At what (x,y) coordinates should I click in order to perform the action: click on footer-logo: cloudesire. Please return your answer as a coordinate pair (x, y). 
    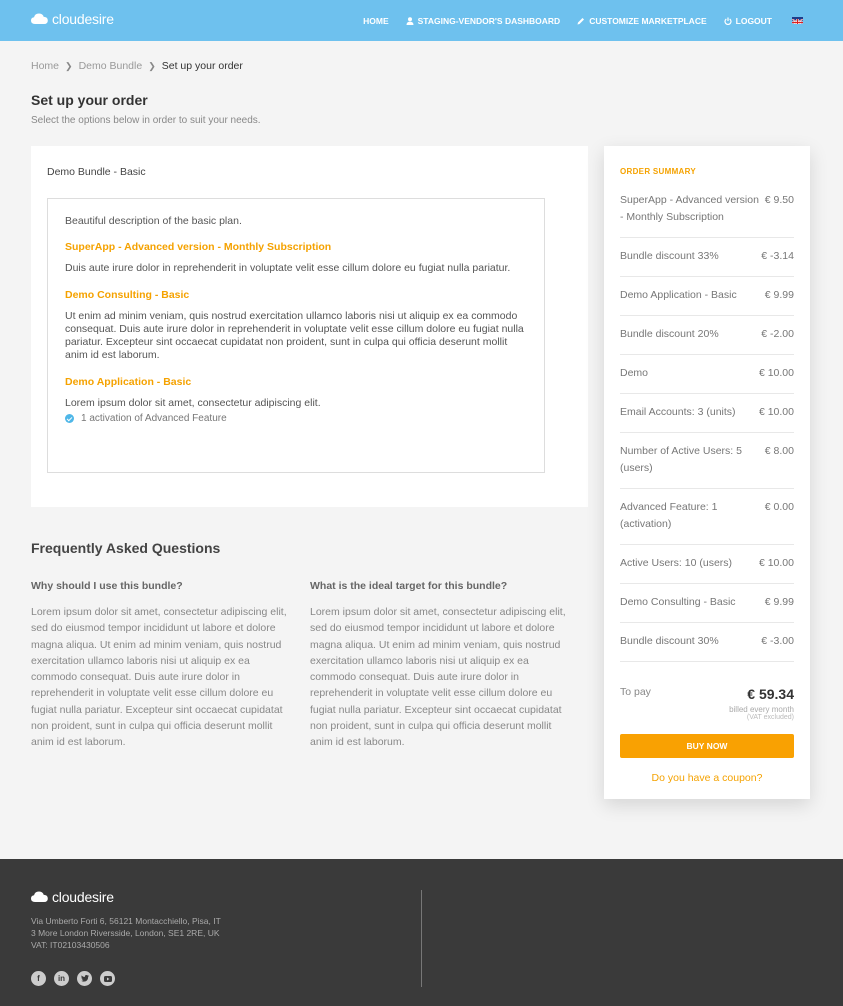
    Looking at the image, I should click on (72, 897).